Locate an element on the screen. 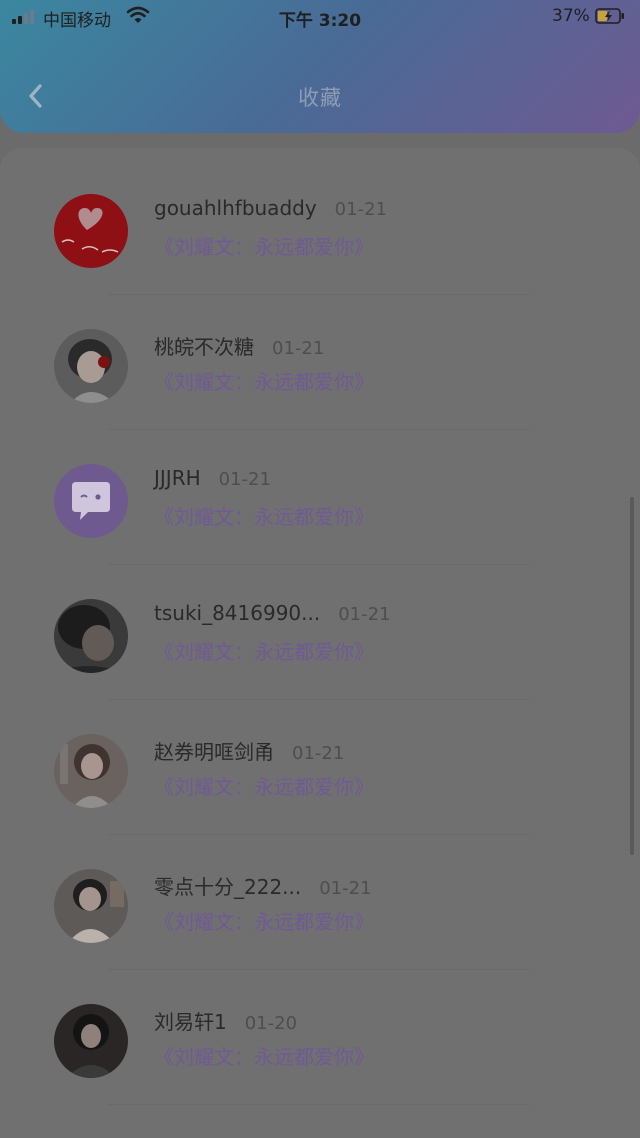 Image resolution: width=640 pixels, height=1138 pixels. default-chat-avatar-icon is located at coordinates (91, 501).